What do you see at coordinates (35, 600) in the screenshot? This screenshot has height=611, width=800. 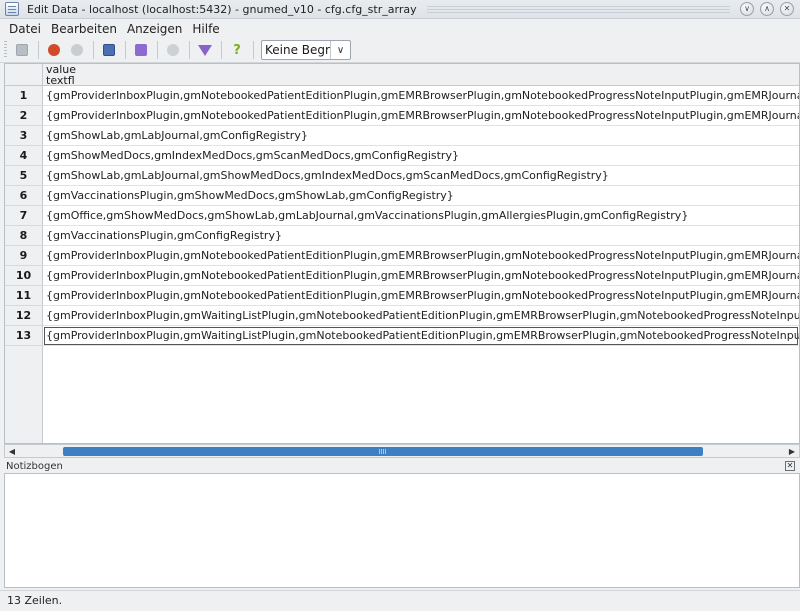 I see `status-text: 13 Zeilen.` at bounding box center [35, 600].